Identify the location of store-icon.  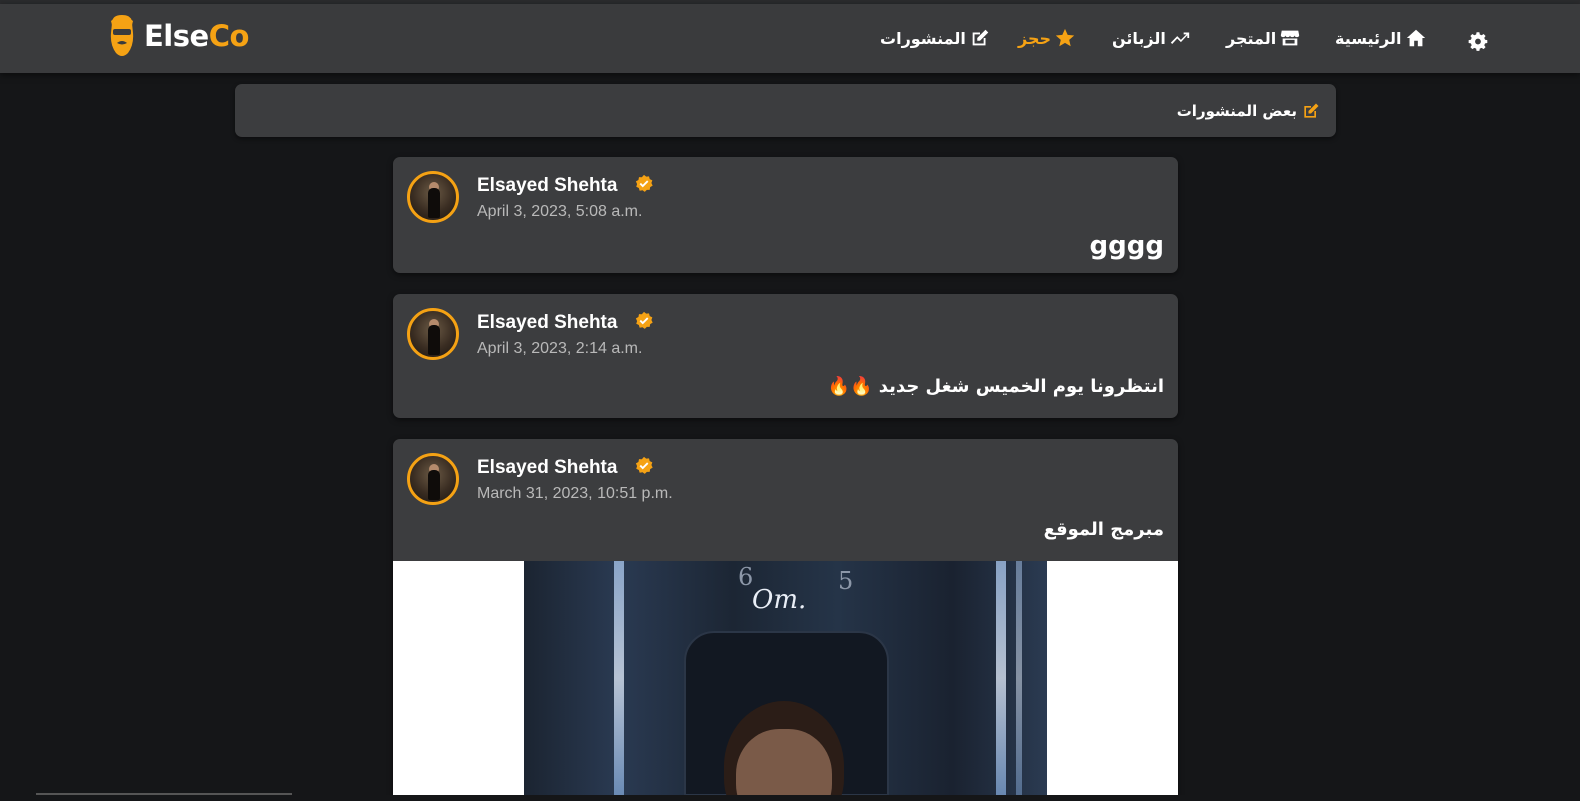
(1290, 38).